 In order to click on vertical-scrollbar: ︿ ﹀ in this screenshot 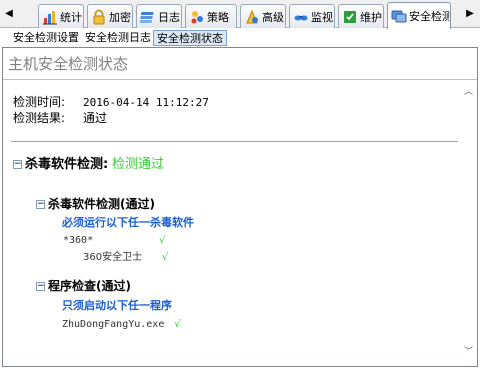, I will do `click(468, 223)`.